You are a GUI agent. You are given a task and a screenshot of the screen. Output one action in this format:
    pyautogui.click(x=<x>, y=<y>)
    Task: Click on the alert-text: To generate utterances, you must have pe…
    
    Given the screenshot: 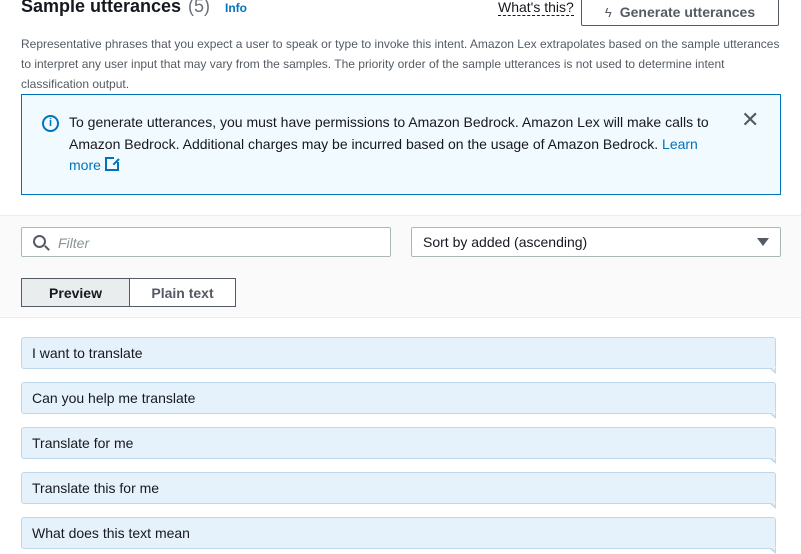 What is the action you would take?
    pyautogui.click(x=389, y=133)
    